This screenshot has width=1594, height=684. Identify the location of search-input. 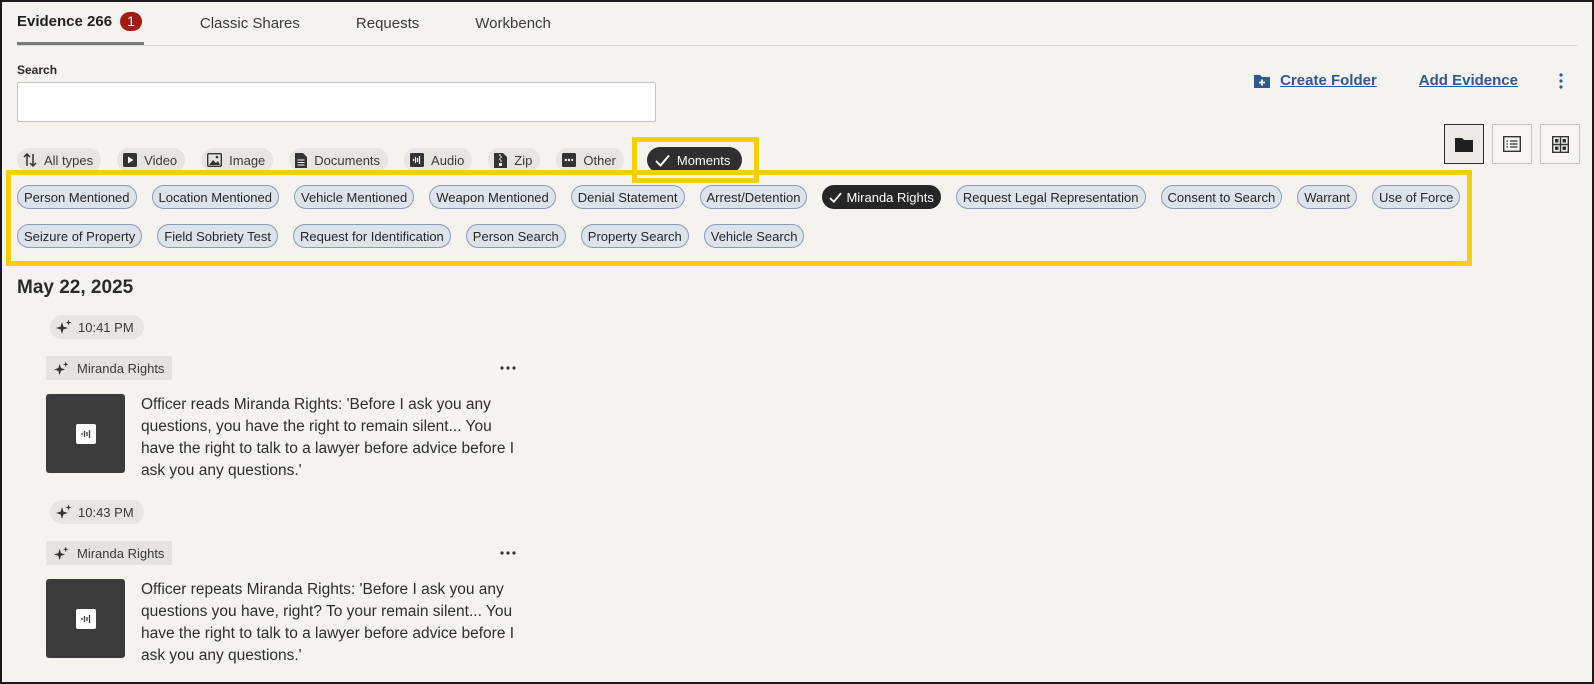
(336, 102).